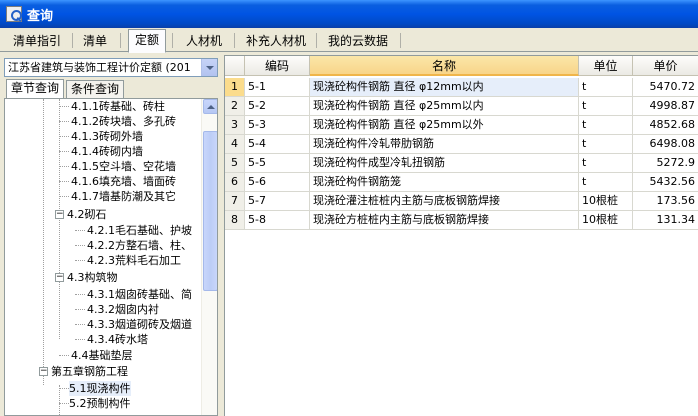 This screenshot has height=416, width=698. Describe the element at coordinates (99, 67) in the screenshot. I see `quota-library-value: 江苏省建筑与装饰工程计价定额 (201` at that location.